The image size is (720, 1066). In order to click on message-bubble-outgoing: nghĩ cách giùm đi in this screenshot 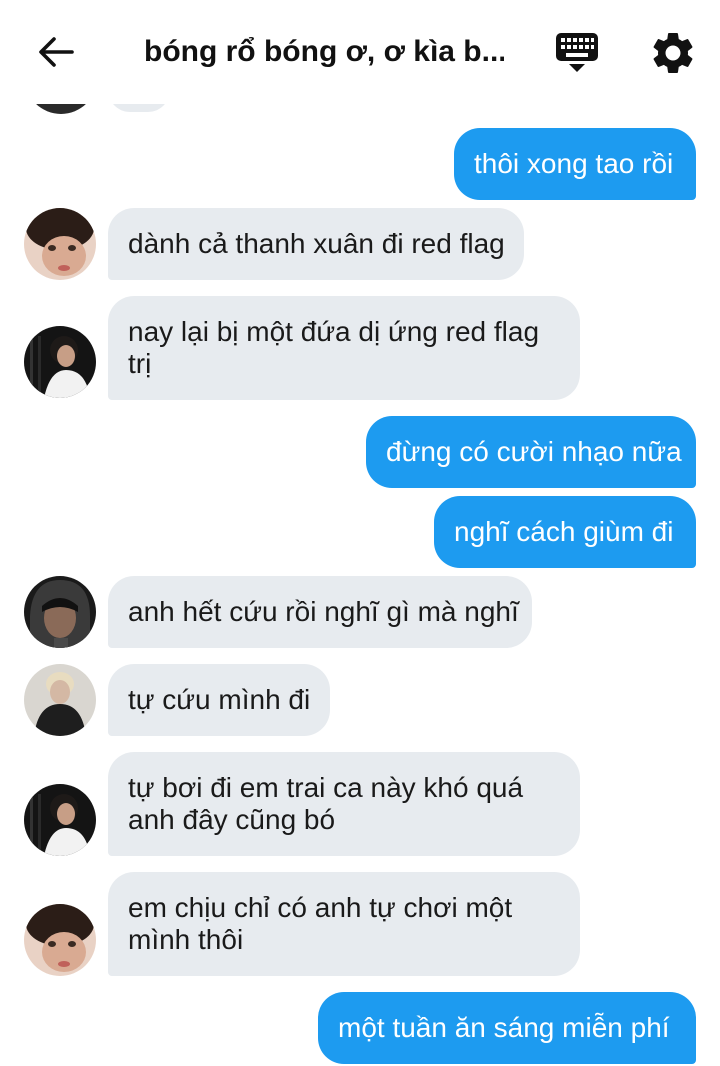, I will do `click(565, 532)`.